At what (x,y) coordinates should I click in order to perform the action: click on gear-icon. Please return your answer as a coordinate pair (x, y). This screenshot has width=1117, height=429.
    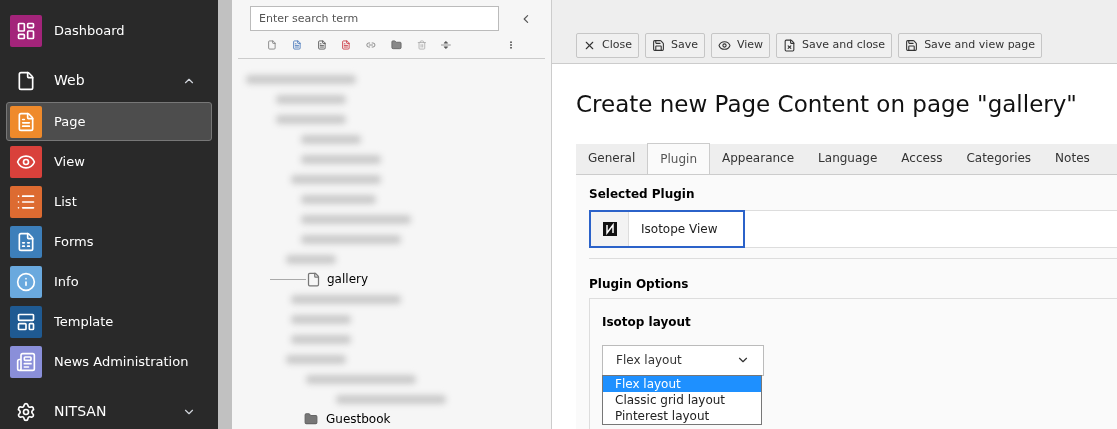
    Looking at the image, I should click on (26, 411).